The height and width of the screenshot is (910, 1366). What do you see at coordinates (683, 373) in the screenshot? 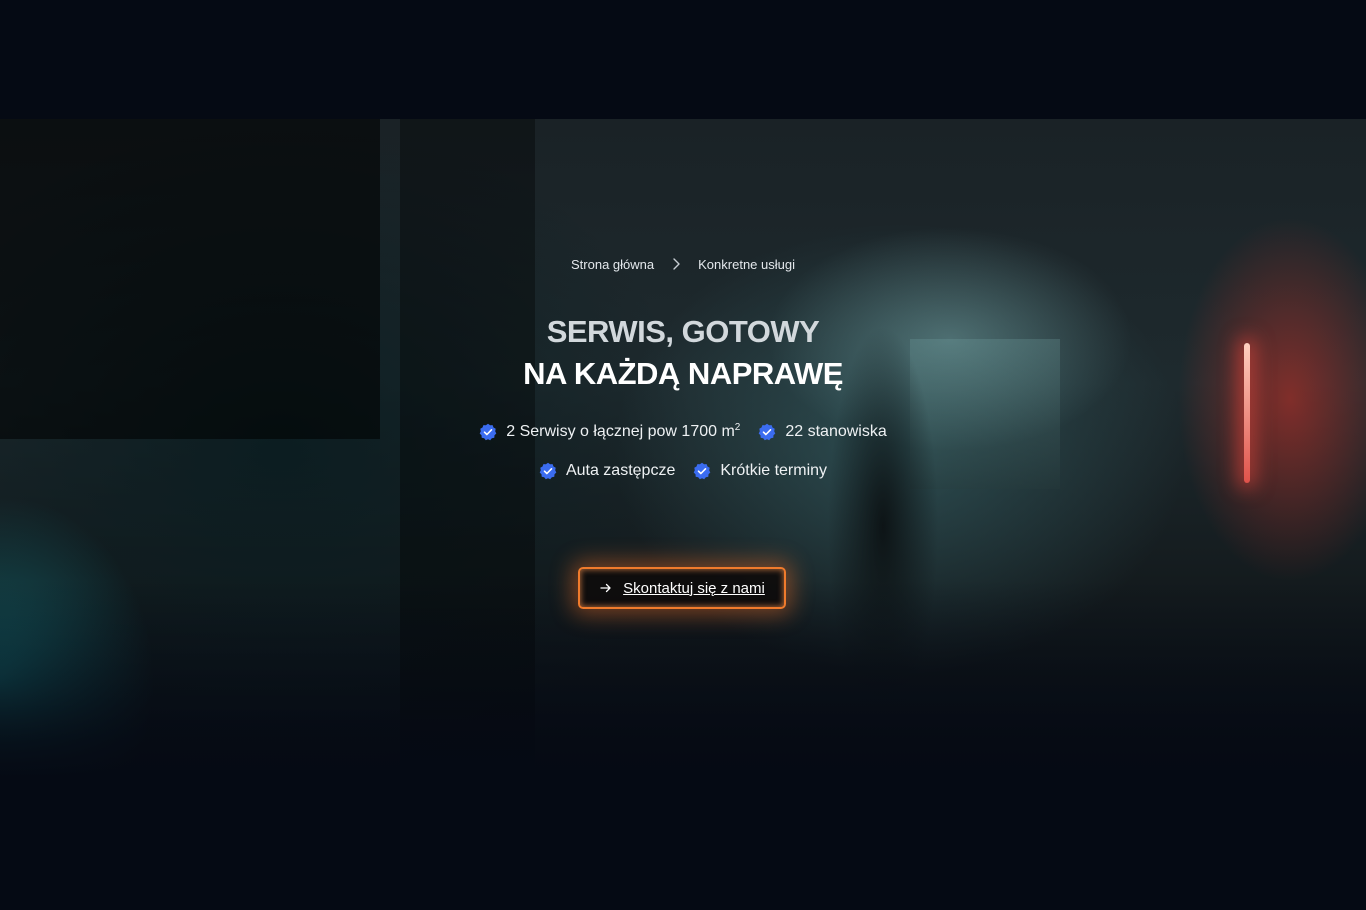
I see `page-title-line2: NA KAŻDĄ NAPRAWĘ` at bounding box center [683, 373].